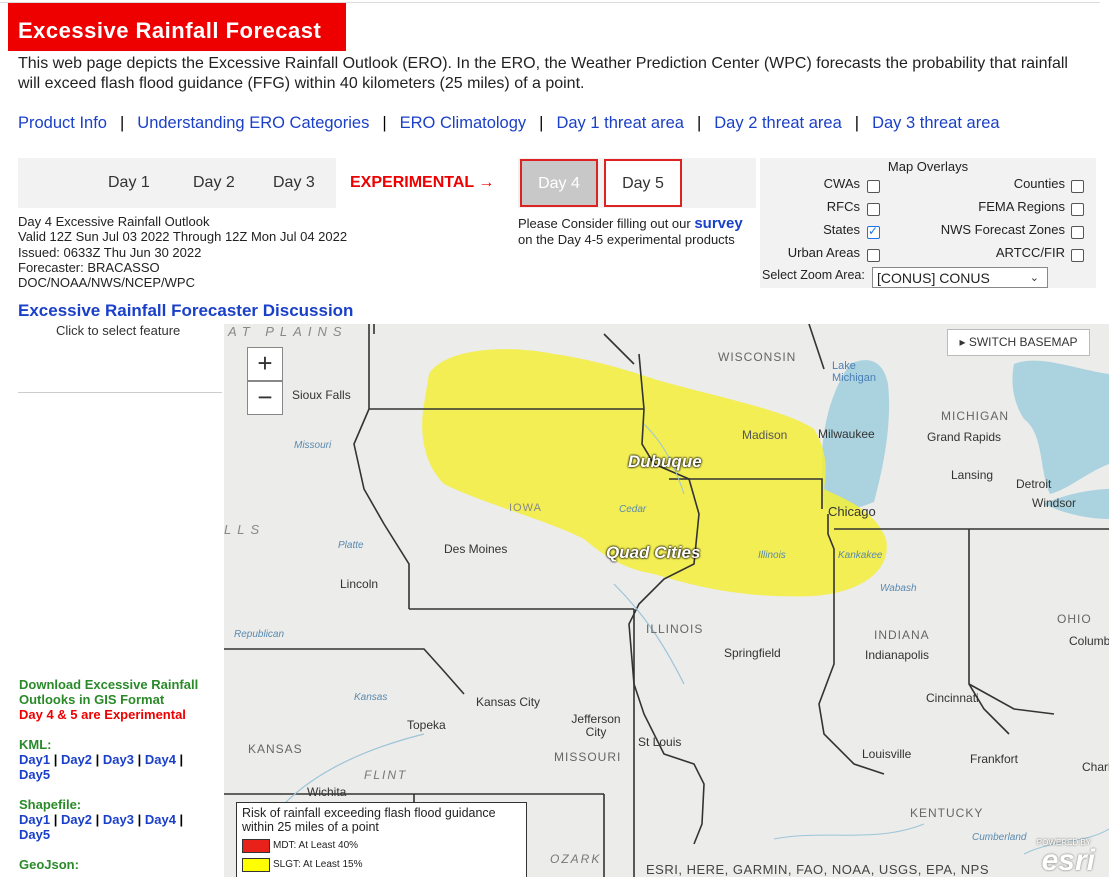  Describe the element at coordinates (1077, 209) in the screenshot. I see `overlay-checkbox-fema` at that location.